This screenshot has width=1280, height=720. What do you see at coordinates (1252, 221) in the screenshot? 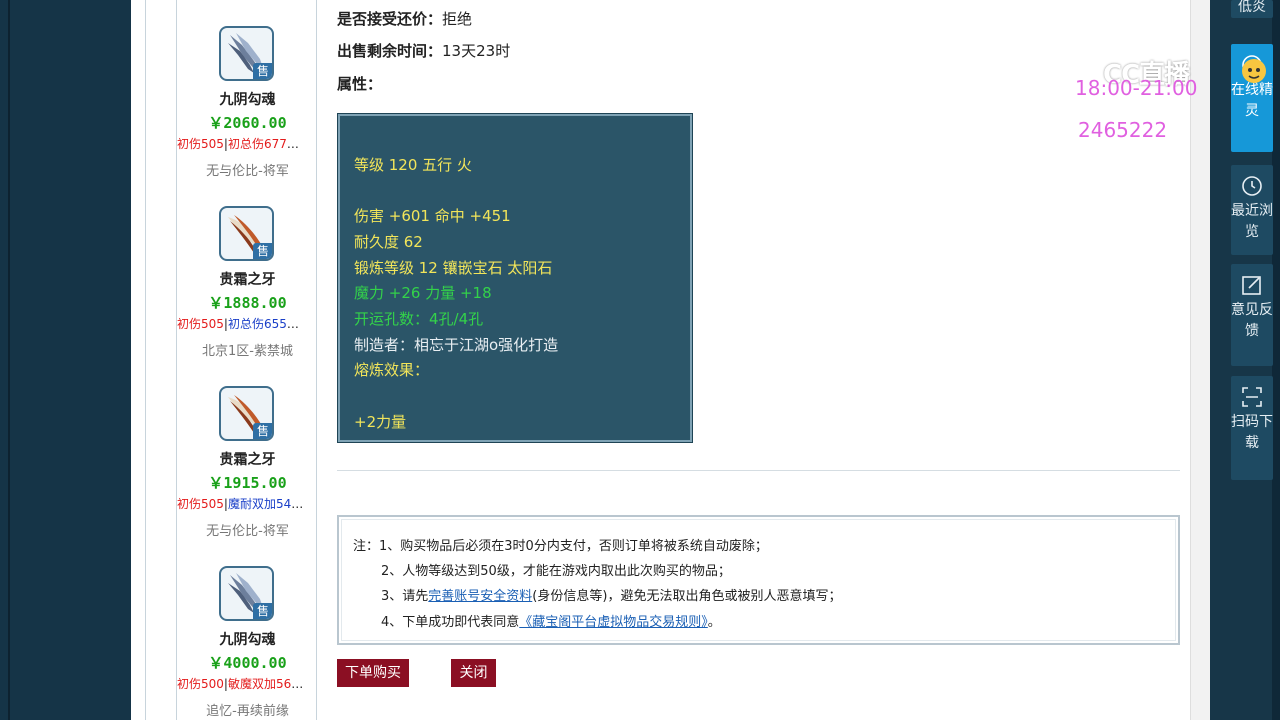
I see `toolbar-recent-label: 最近浏览` at bounding box center [1252, 221].